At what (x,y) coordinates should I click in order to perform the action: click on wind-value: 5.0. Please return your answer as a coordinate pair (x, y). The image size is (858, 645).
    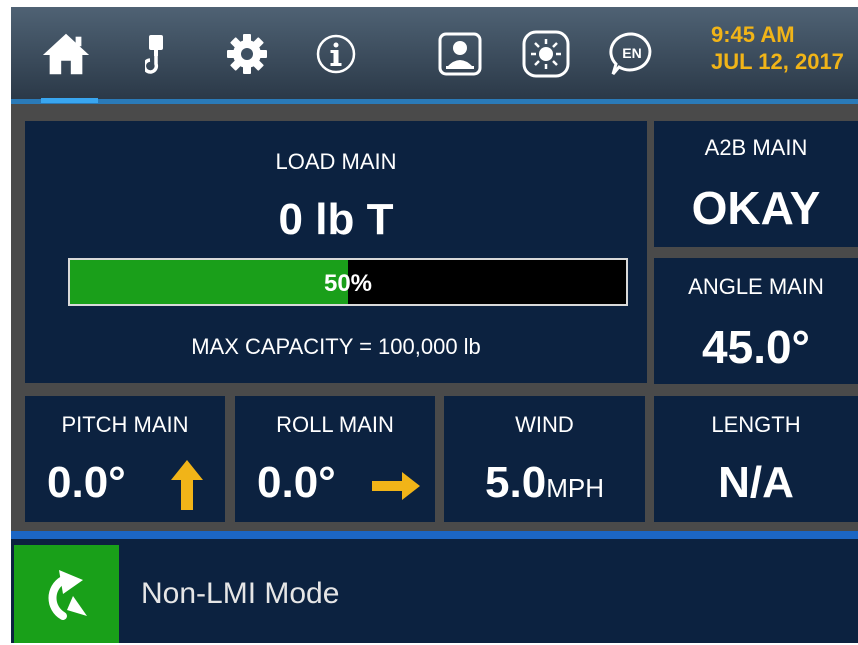
    Looking at the image, I should click on (516, 482).